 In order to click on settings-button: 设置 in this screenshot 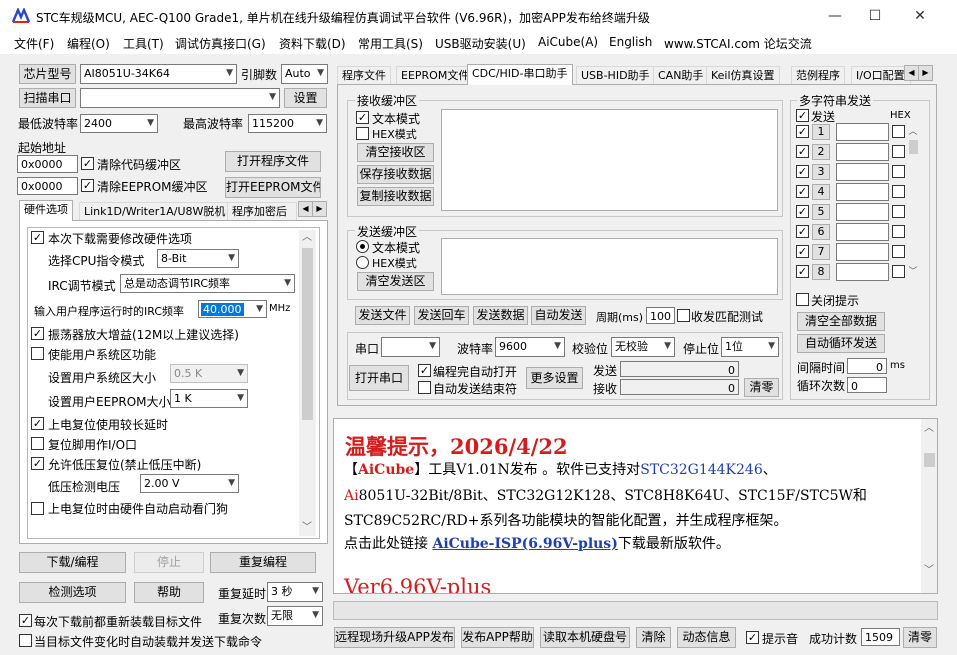, I will do `click(305, 98)`.